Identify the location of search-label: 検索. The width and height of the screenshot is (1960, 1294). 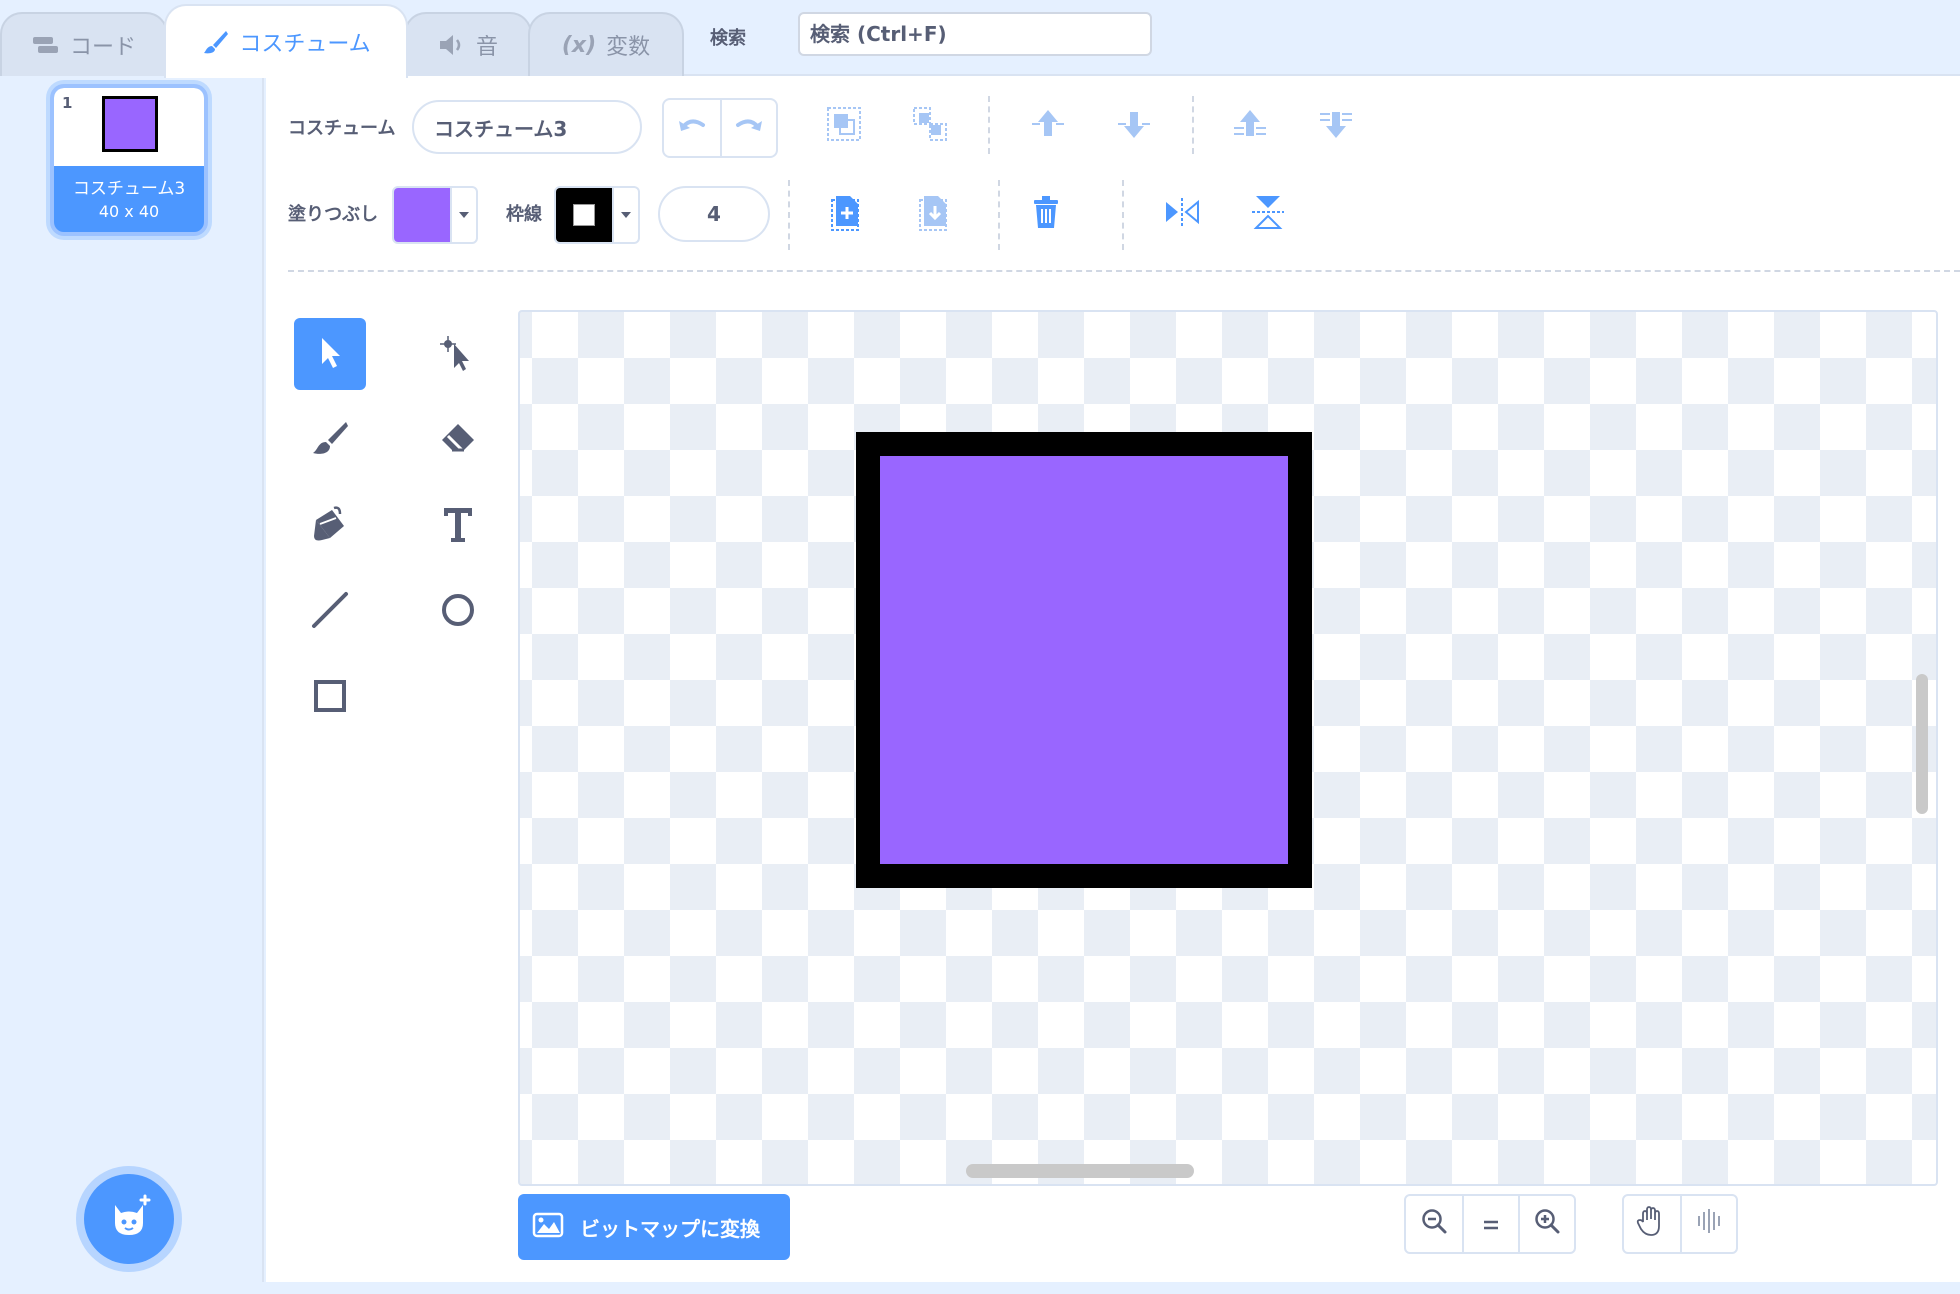
(728, 38).